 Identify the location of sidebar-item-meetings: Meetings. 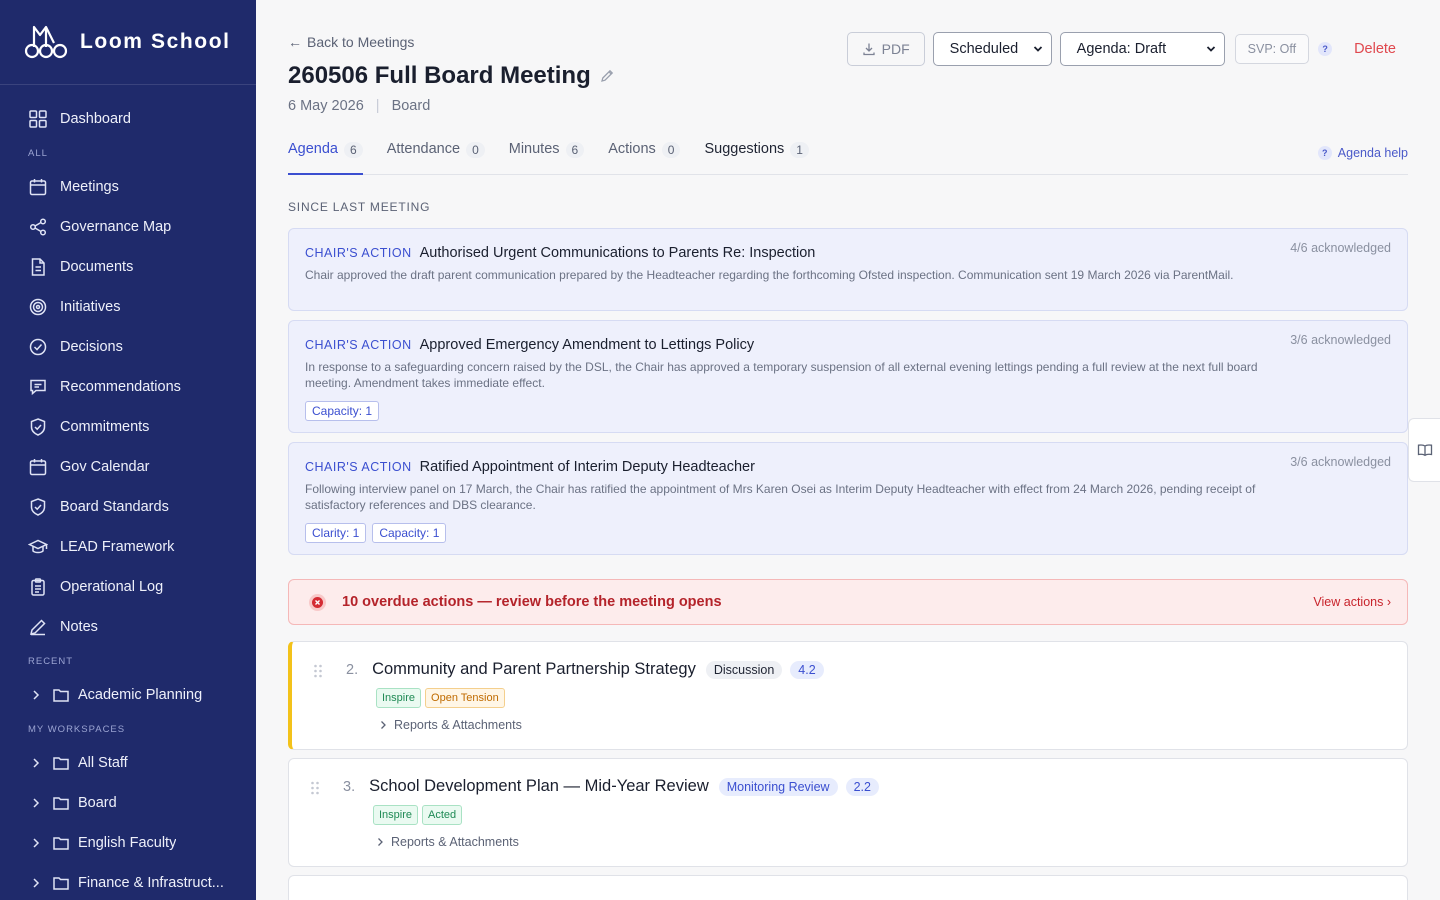
(128, 187).